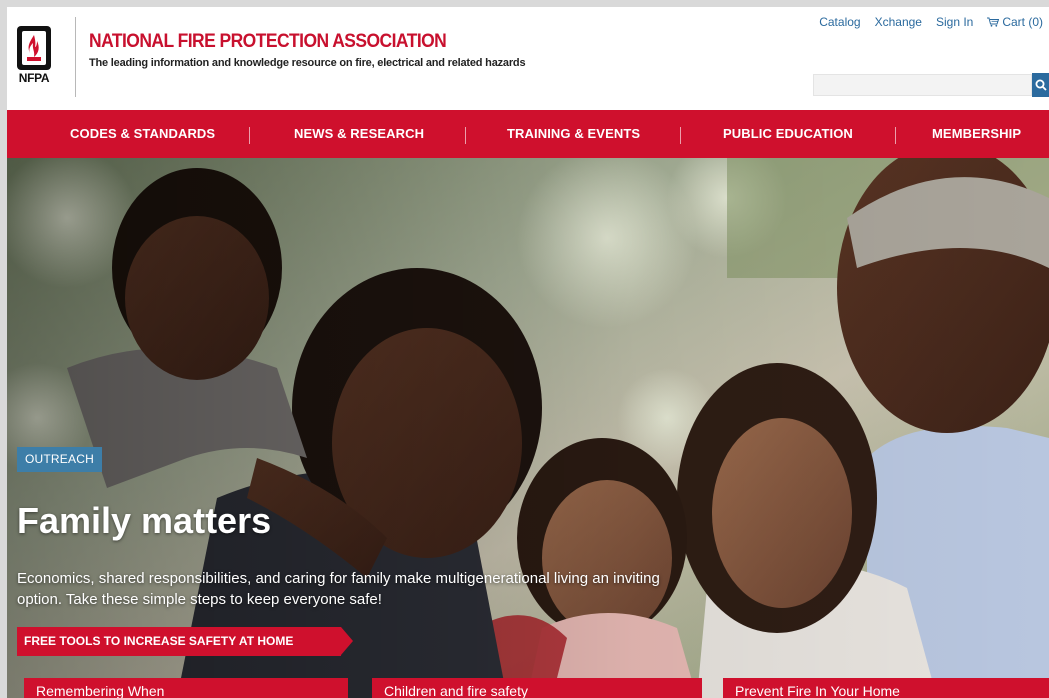  What do you see at coordinates (976, 134) in the screenshot?
I see `nav-item-membership: MEMBERSHIP` at bounding box center [976, 134].